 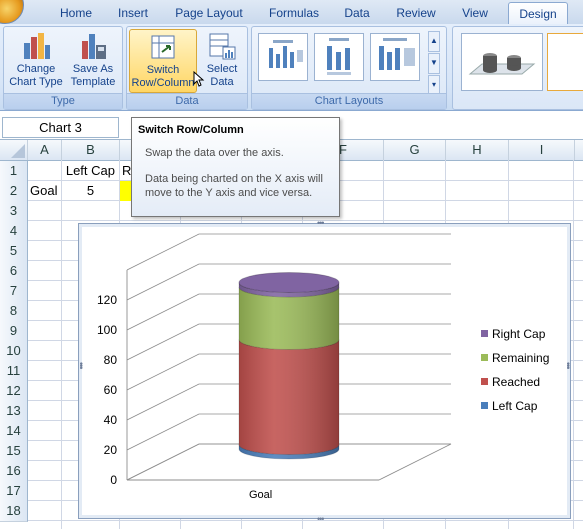 I want to click on chart-layouts-group: ▲ ▼ ▾ Chart Layouts, so click(x=349, y=68).